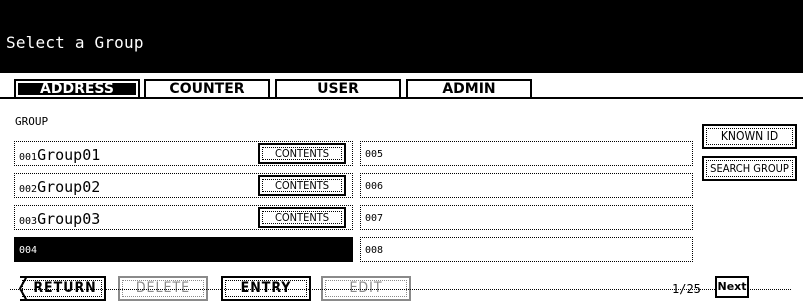 The height and width of the screenshot is (306, 803). Describe the element at coordinates (686, 289) in the screenshot. I see `page-indicator: 1/25` at that location.